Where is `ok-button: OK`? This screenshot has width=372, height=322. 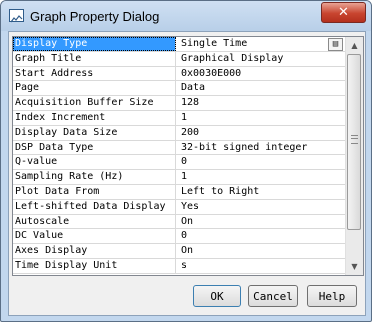
ok-button: OK is located at coordinates (217, 296).